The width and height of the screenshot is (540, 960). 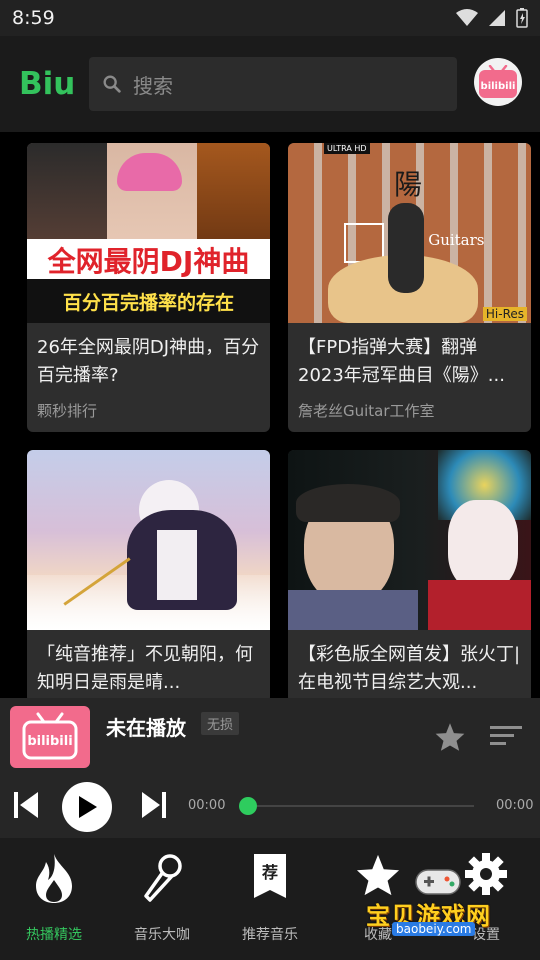 What do you see at coordinates (450, 737) in the screenshot?
I see `favorite-star-icon` at bounding box center [450, 737].